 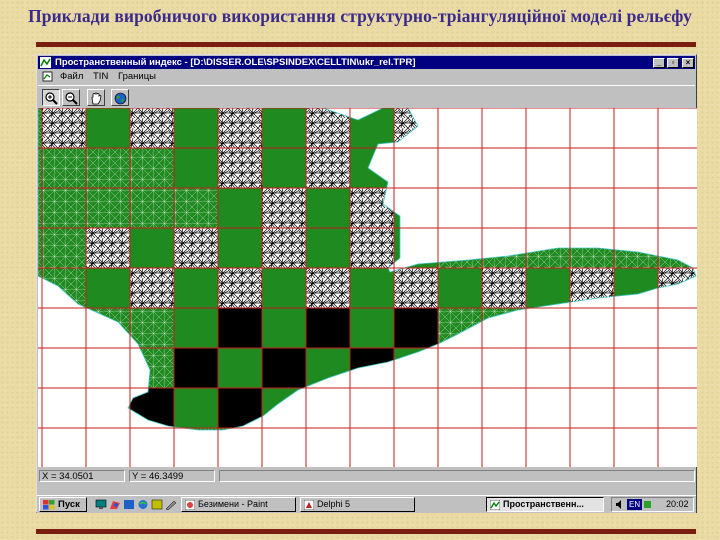 I want to click on globe-icon, so click(x=120, y=98).